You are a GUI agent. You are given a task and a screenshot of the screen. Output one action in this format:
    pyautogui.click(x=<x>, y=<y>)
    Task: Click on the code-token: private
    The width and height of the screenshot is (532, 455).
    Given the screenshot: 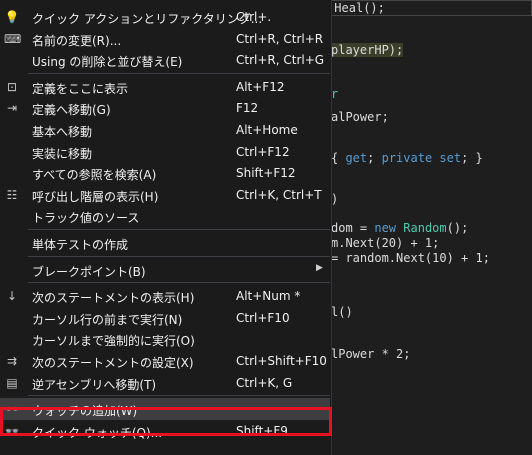 What is the action you would take?
    pyautogui.click(x=407, y=158)
    